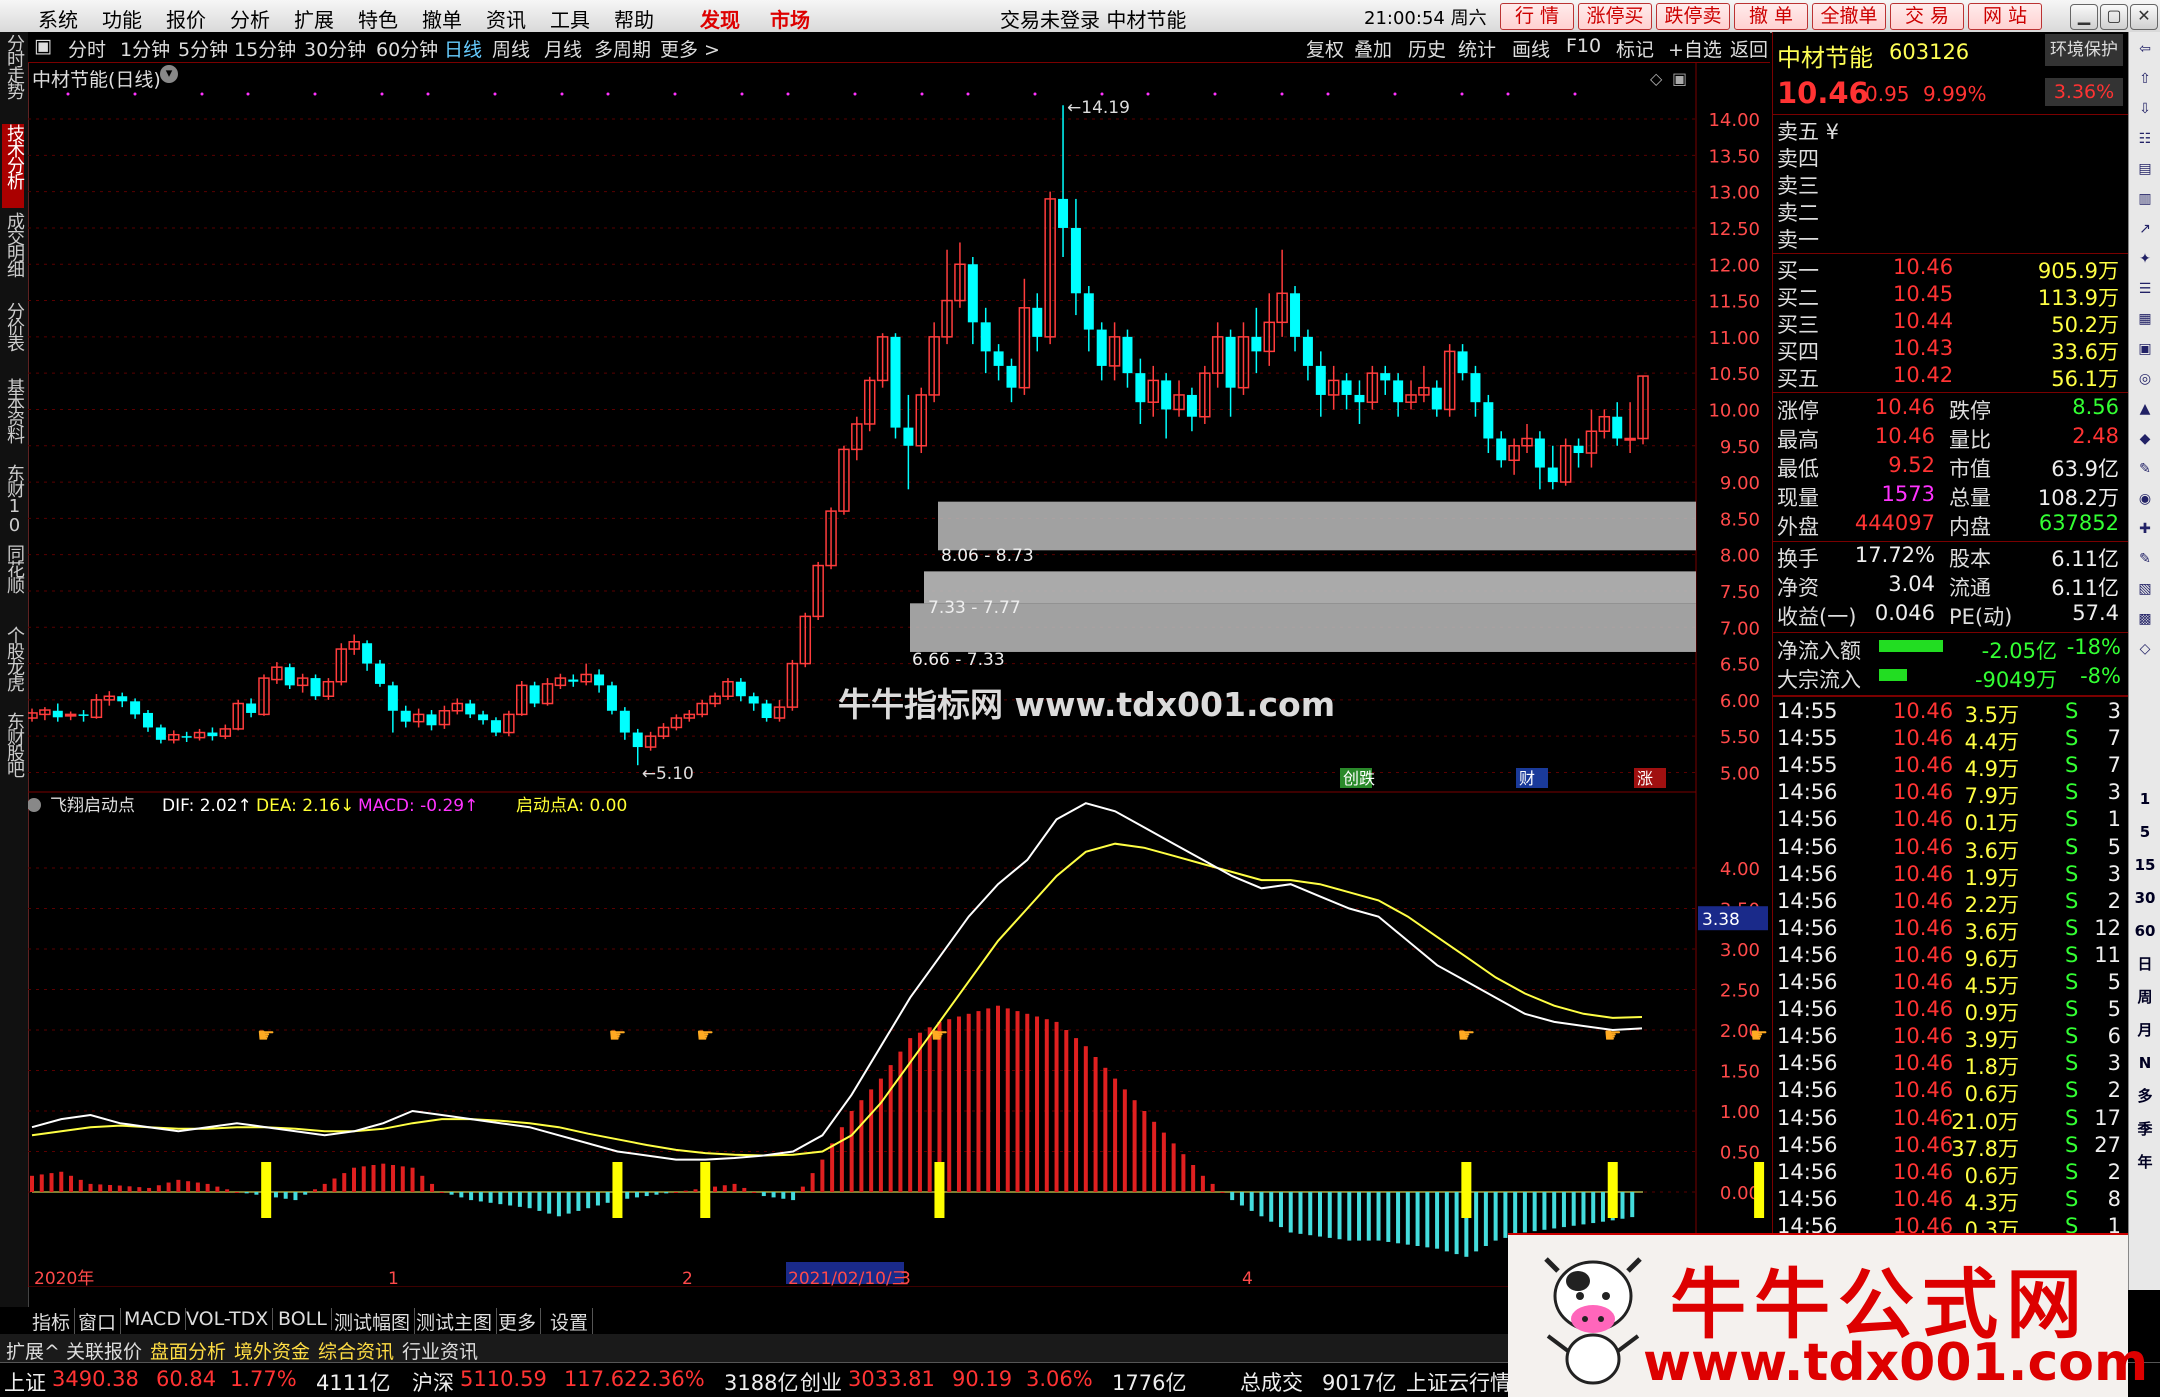 Image resolution: width=2160 pixels, height=1397 pixels. What do you see at coordinates (2145, 559) in the screenshot?
I see `toolbar-icon: ✎` at bounding box center [2145, 559].